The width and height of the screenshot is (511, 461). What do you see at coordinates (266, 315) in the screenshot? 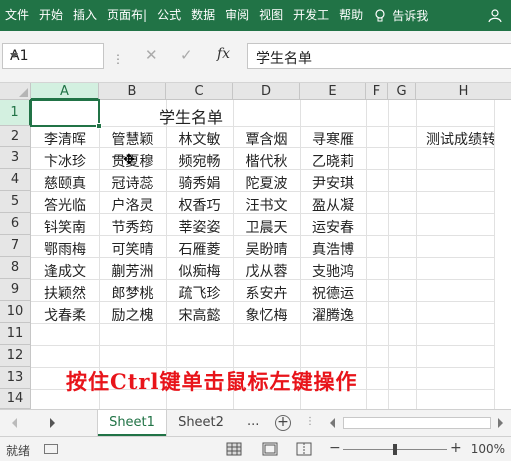
I see `name-cell: 象忆梅` at bounding box center [266, 315].